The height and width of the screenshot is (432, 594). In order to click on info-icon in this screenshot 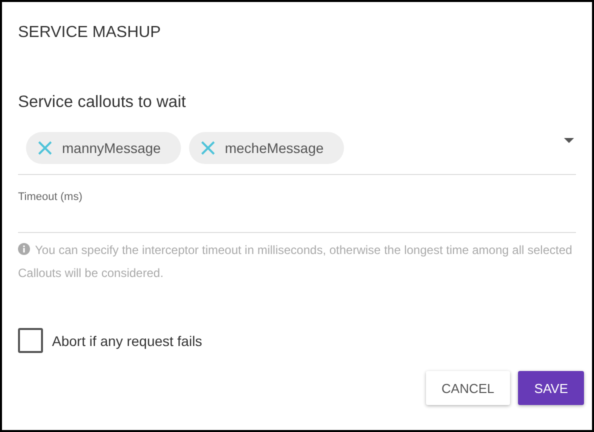, I will do `click(24, 249)`.